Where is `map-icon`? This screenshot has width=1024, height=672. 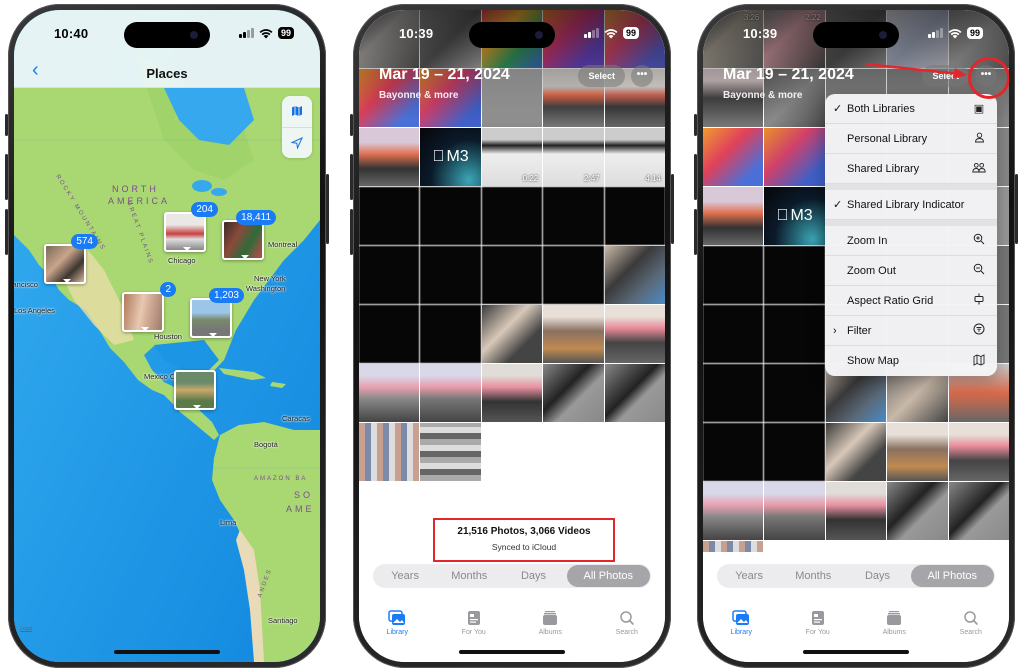
map-icon is located at coordinates (979, 361).